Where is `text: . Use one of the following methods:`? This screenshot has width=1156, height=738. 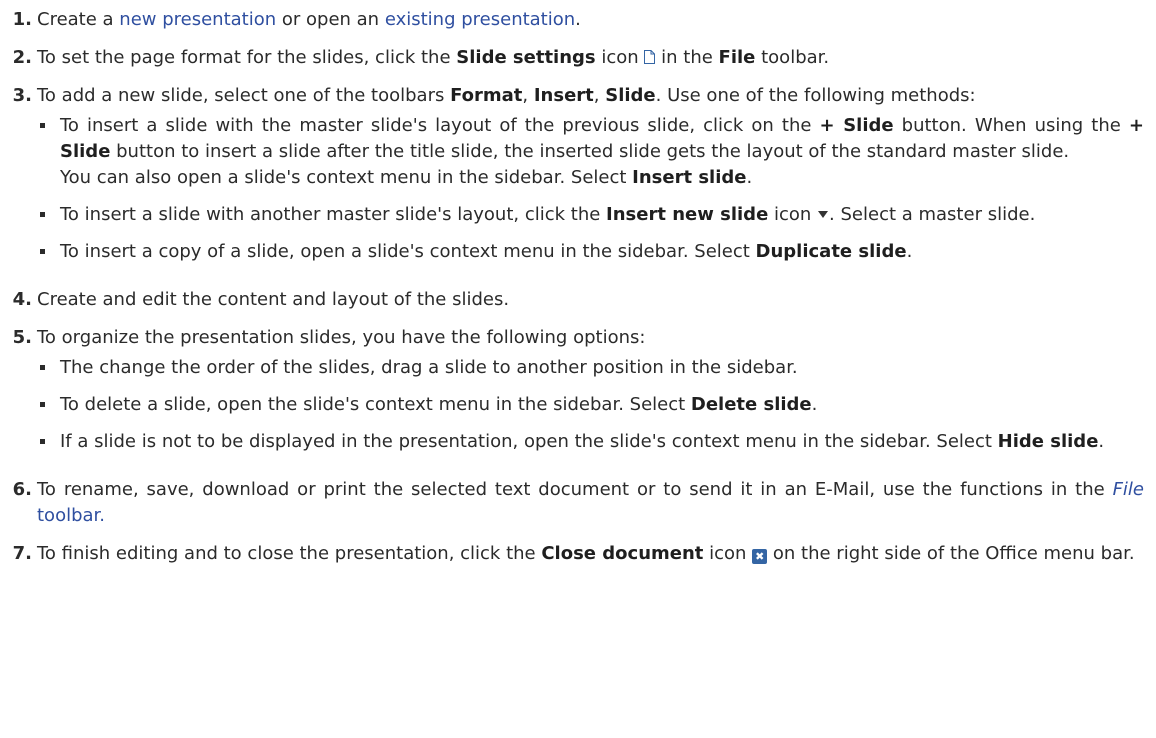
text: . Use one of the following methods: is located at coordinates (815, 95).